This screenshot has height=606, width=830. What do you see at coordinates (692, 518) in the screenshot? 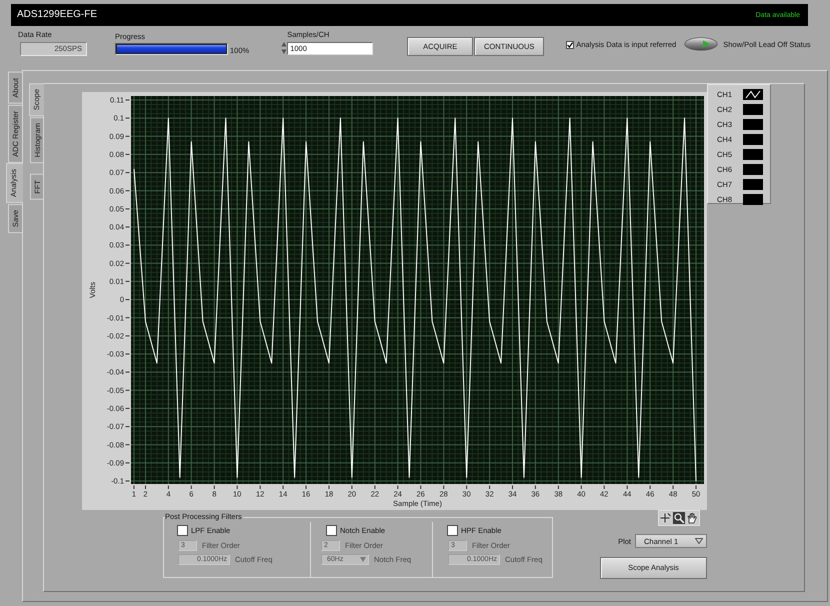
I see `hand-icon` at bounding box center [692, 518].